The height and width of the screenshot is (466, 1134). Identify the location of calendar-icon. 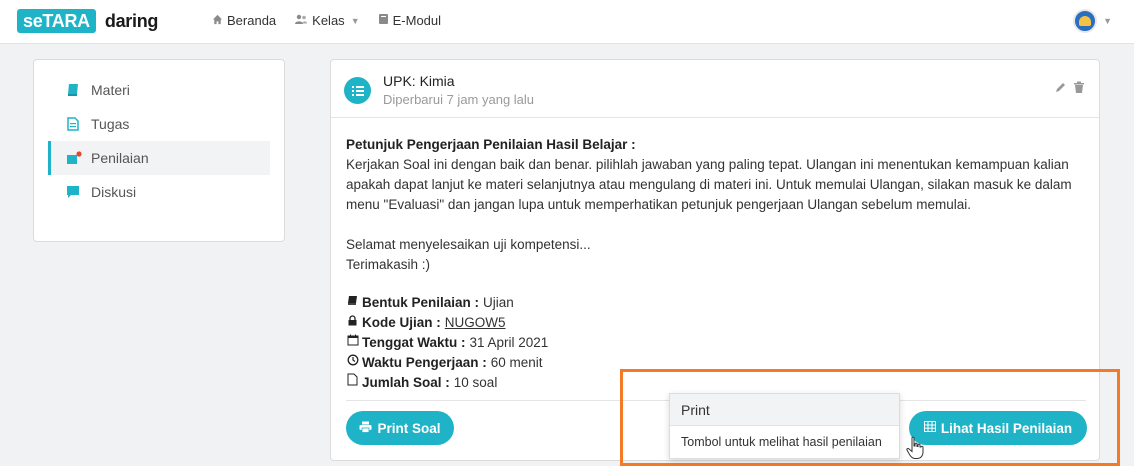
(352, 343).